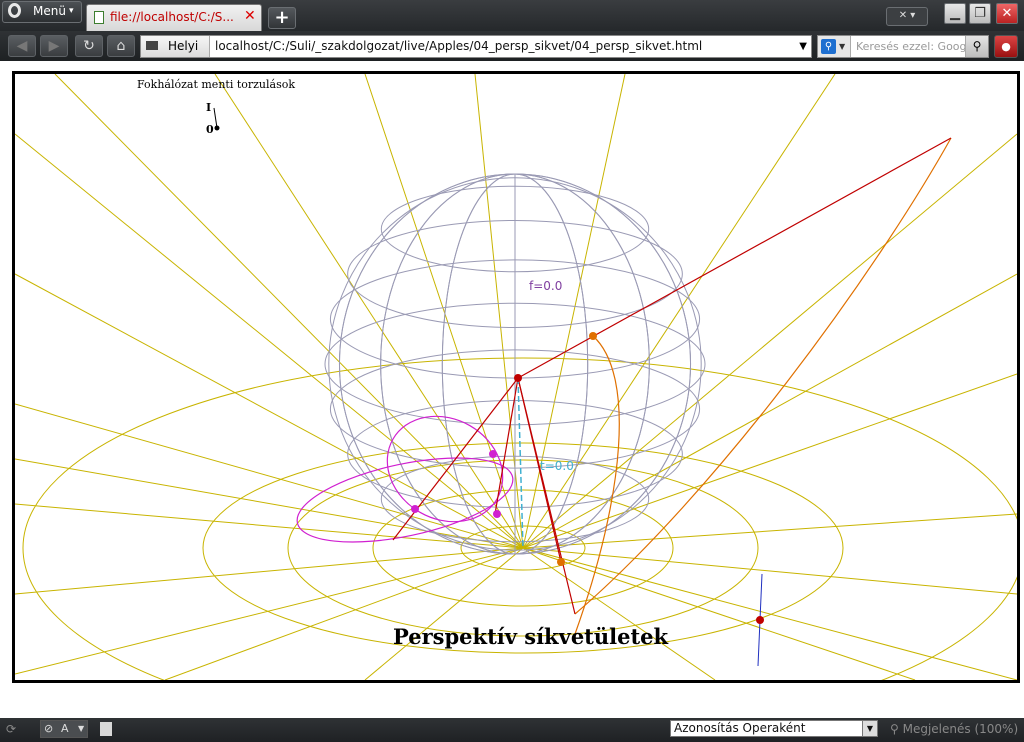 This screenshot has width=1024, height=742. I want to click on restore-button: ❐, so click(980, 13).